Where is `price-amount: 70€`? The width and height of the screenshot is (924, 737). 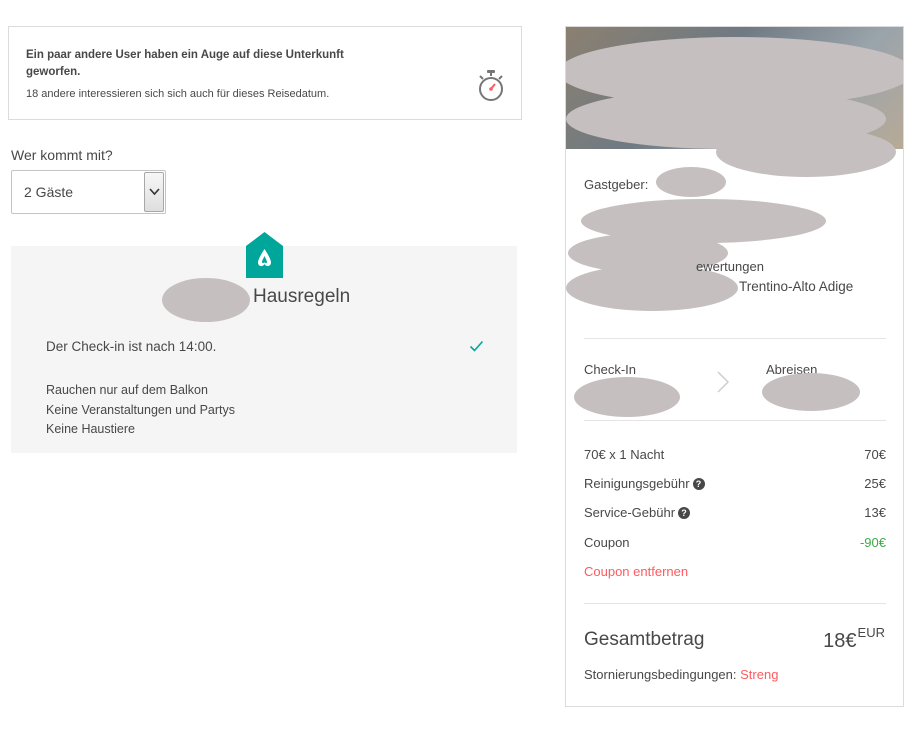 price-amount: 70€ is located at coordinates (875, 454).